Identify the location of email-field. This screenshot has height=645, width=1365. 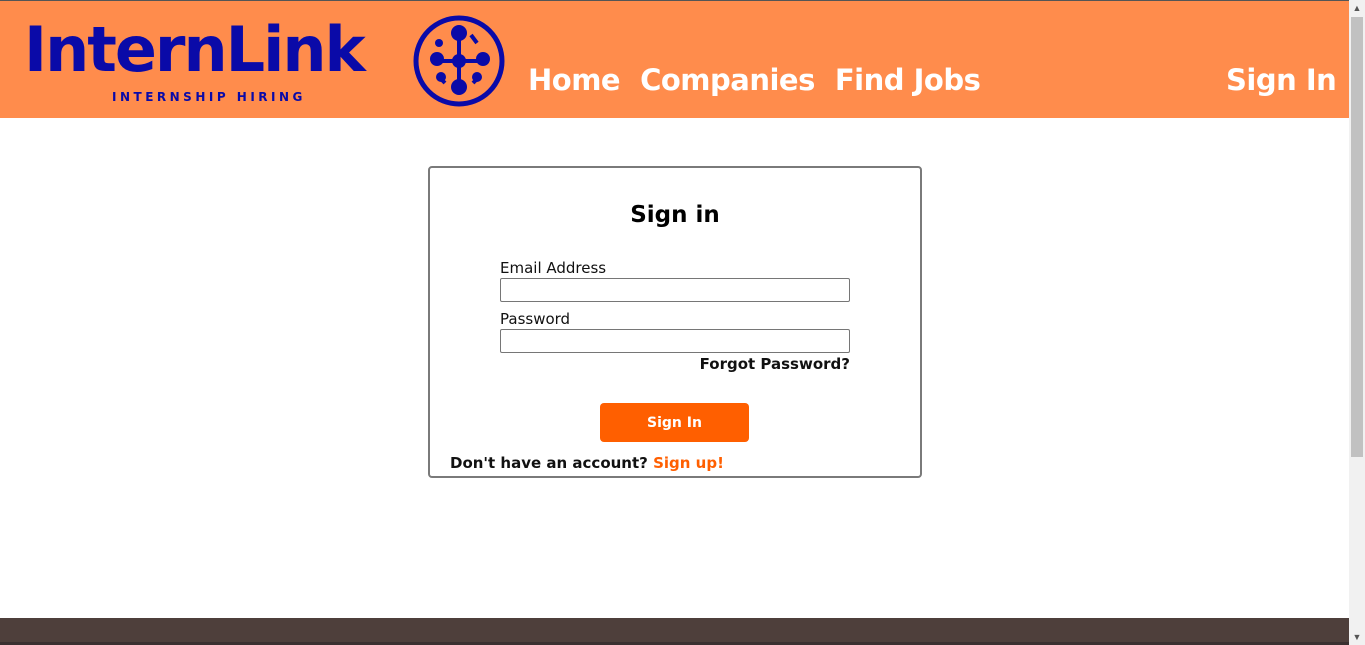
(675, 290).